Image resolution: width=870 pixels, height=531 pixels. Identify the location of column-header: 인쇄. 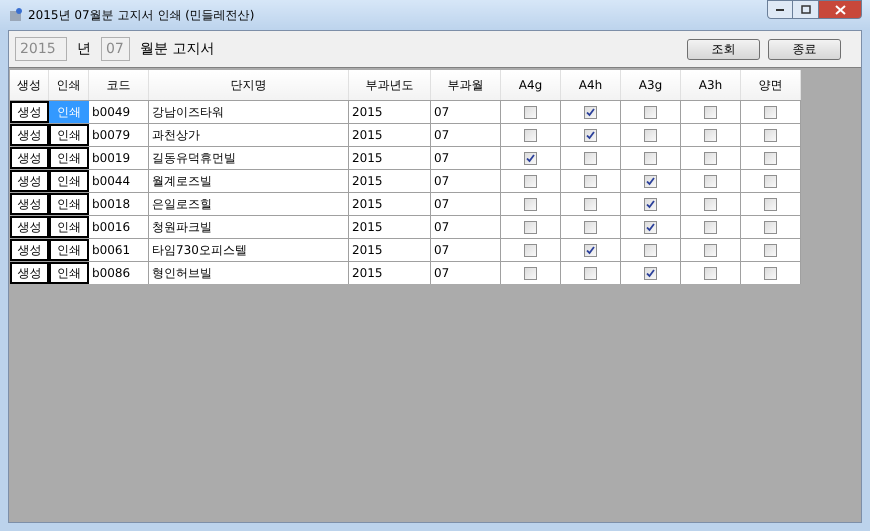
(69, 85).